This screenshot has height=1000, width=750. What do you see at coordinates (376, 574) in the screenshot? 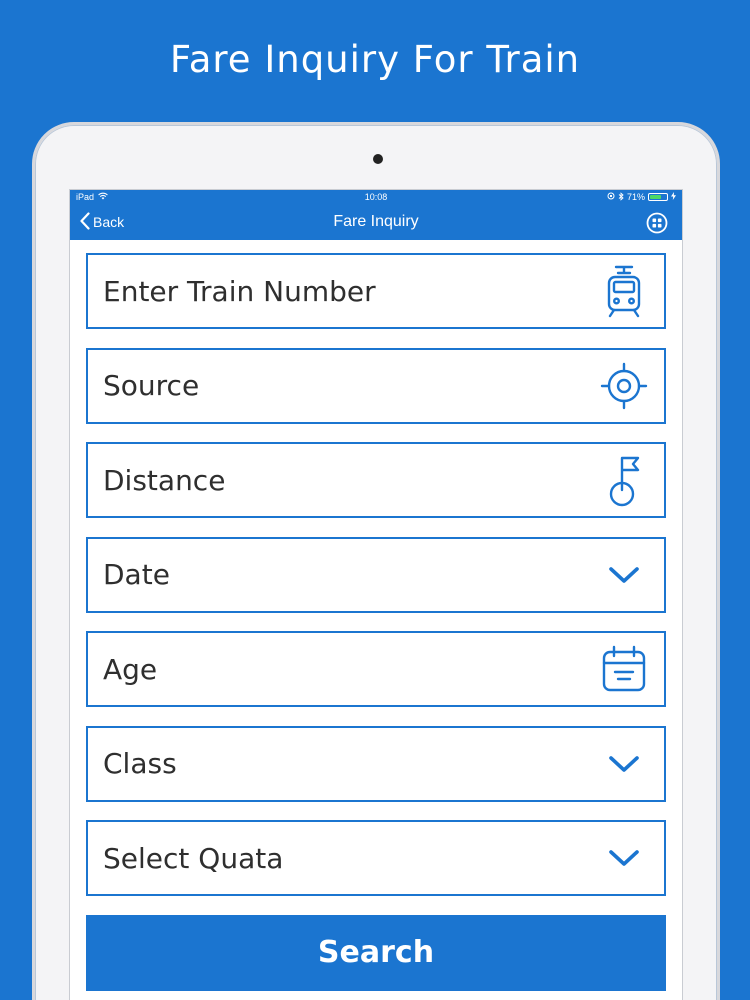
I see `date-dropdown: Date` at bounding box center [376, 574].